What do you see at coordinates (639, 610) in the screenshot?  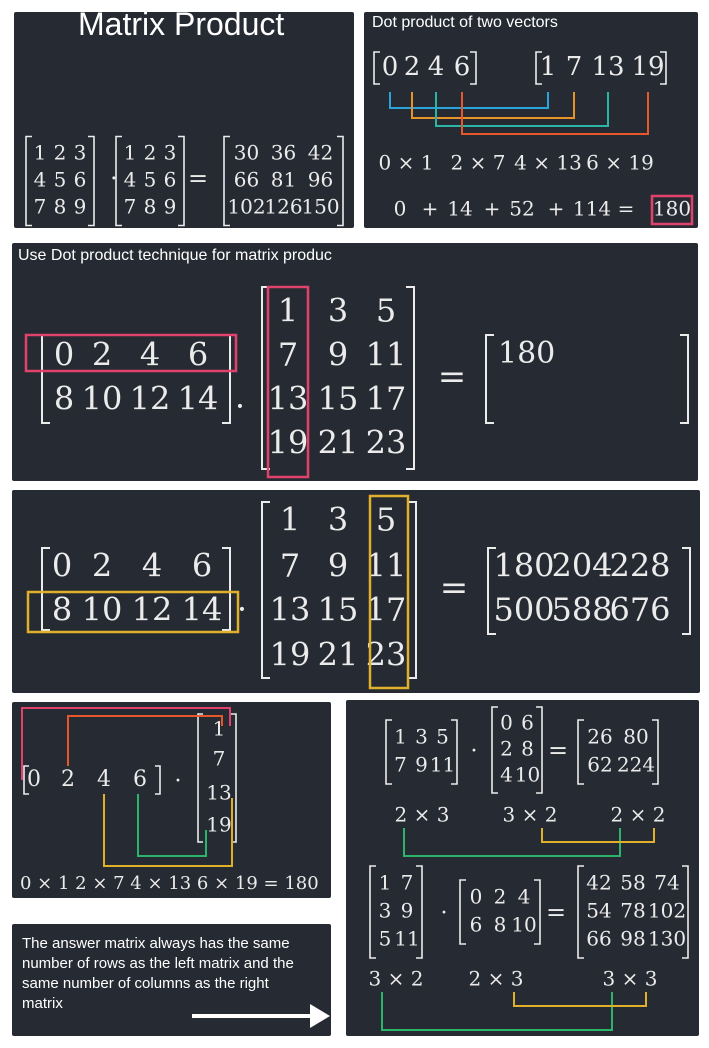 I see `result-entry: 676` at bounding box center [639, 610].